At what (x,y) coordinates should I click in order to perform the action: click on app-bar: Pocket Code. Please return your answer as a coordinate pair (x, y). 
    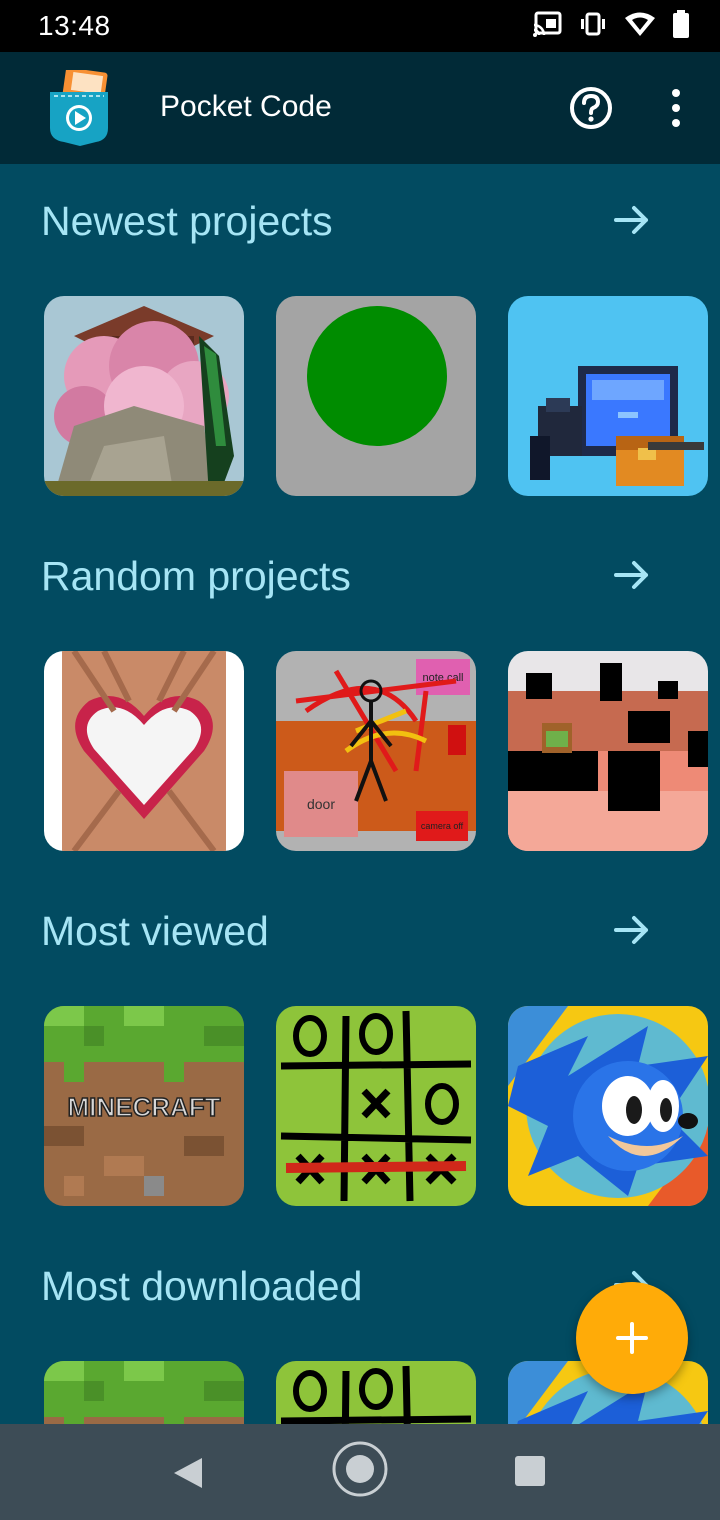
    Looking at the image, I should click on (360, 108).